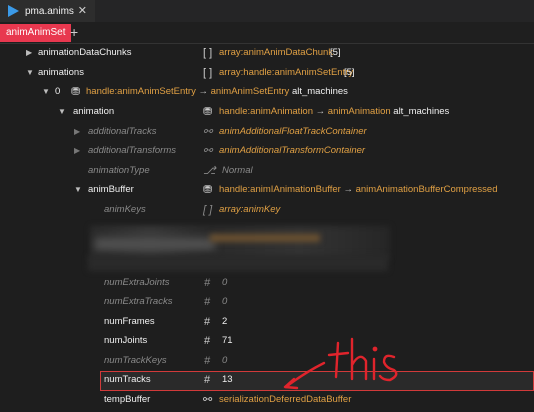 The height and width of the screenshot is (412, 534). Describe the element at coordinates (388, 368) in the screenshot. I see `annotation-letter-s` at that location.